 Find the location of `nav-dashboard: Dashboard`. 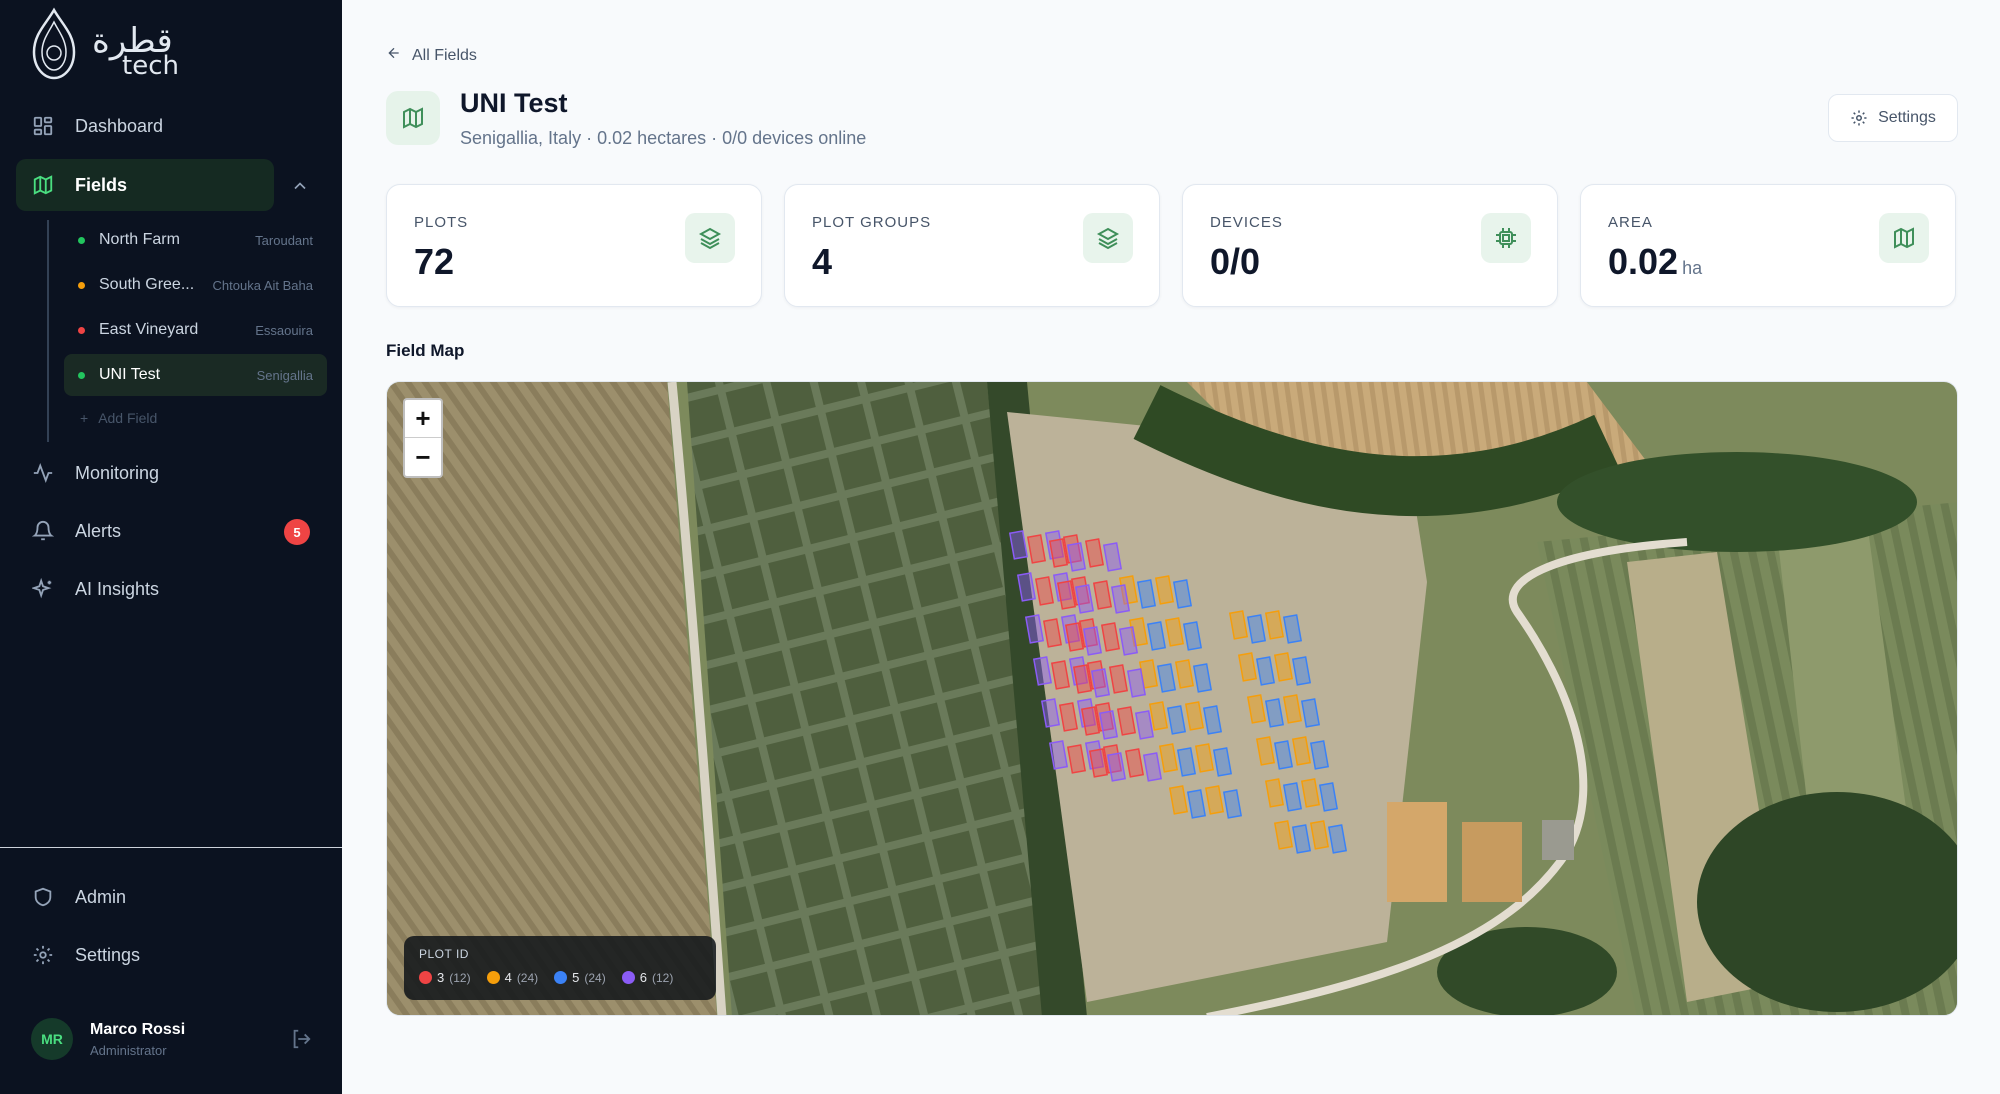

nav-dashboard: Dashboard is located at coordinates (145, 126).